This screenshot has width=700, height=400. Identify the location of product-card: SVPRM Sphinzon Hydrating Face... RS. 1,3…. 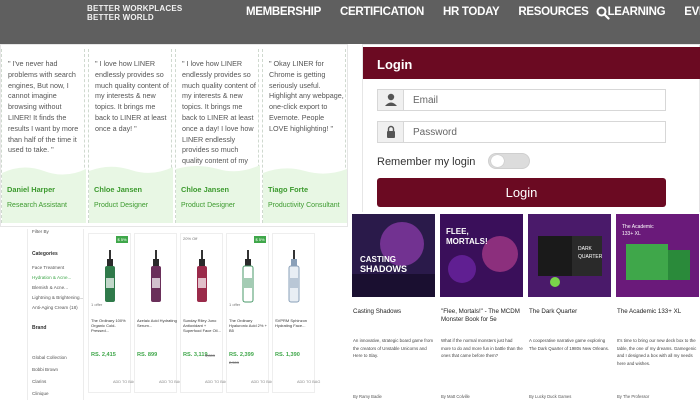
(296, 313).